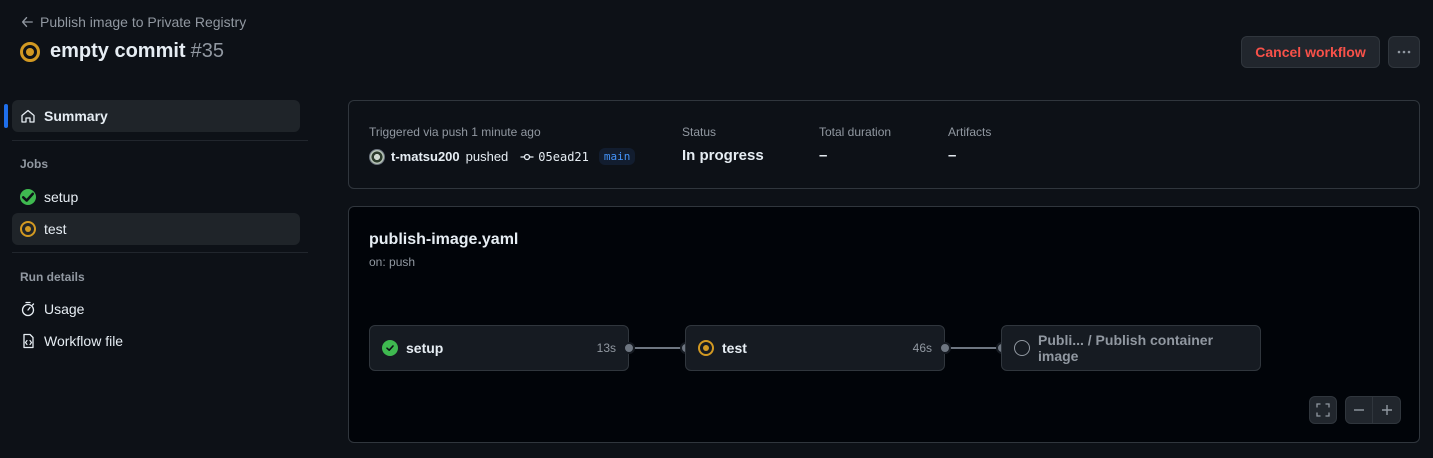  What do you see at coordinates (27, 22) in the screenshot?
I see `arrow-left-icon` at bounding box center [27, 22].